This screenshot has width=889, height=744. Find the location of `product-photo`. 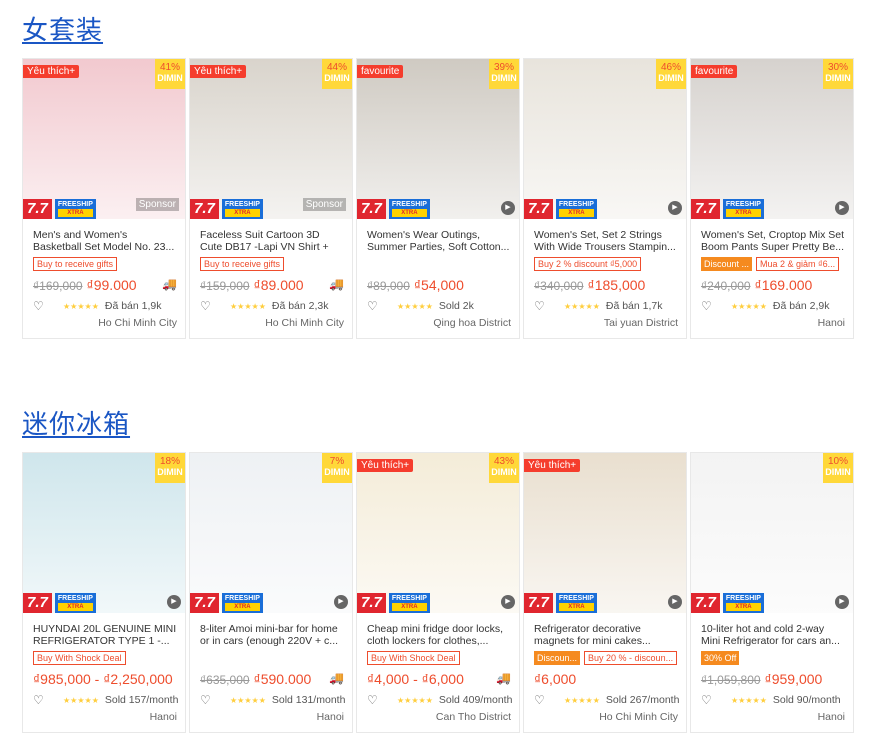

product-photo is located at coordinates (605, 533).